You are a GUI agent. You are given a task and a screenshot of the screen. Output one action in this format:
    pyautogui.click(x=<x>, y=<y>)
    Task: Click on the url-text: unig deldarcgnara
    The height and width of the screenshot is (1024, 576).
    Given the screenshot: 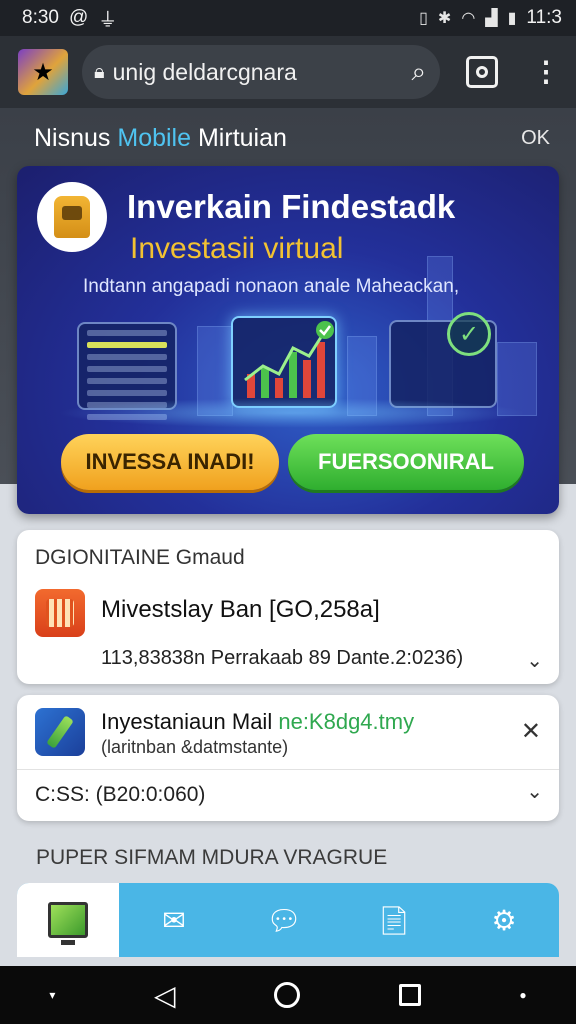 What is the action you would take?
    pyautogui.click(x=262, y=72)
    